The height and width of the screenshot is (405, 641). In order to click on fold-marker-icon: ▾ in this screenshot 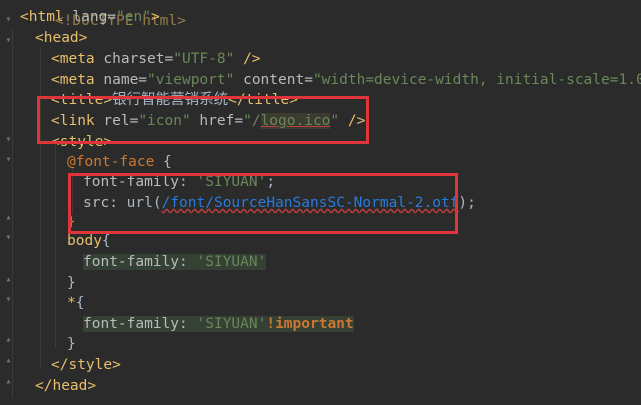, I will do `click(8, 19)`.